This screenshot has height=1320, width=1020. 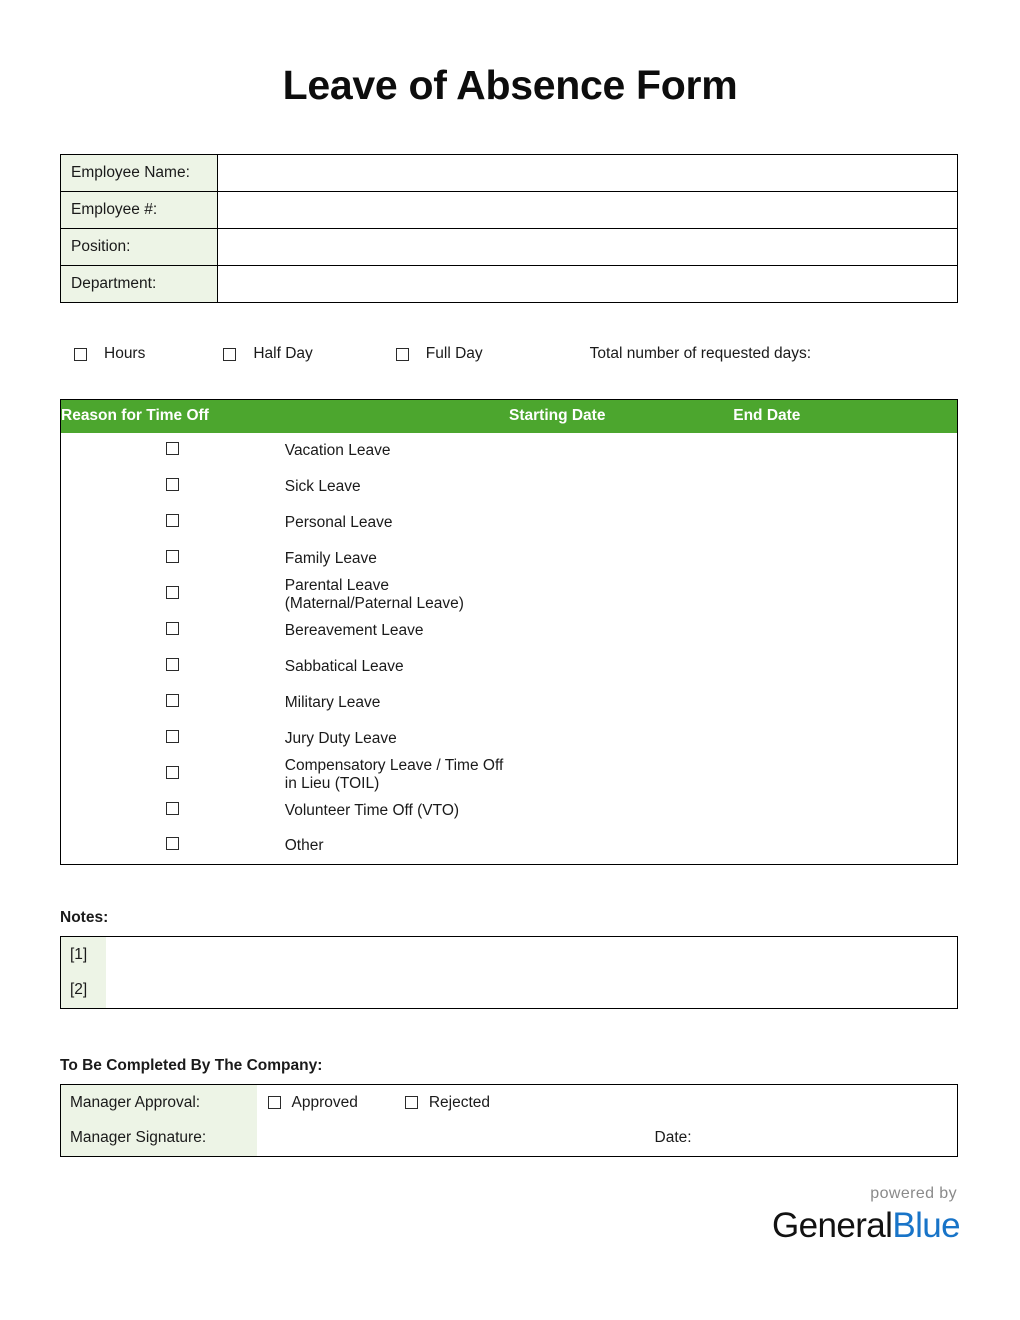 What do you see at coordinates (396, 810) in the screenshot?
I see `reason-label: Volunteer Time Off (VTO)` at bounding box center [396, 810].